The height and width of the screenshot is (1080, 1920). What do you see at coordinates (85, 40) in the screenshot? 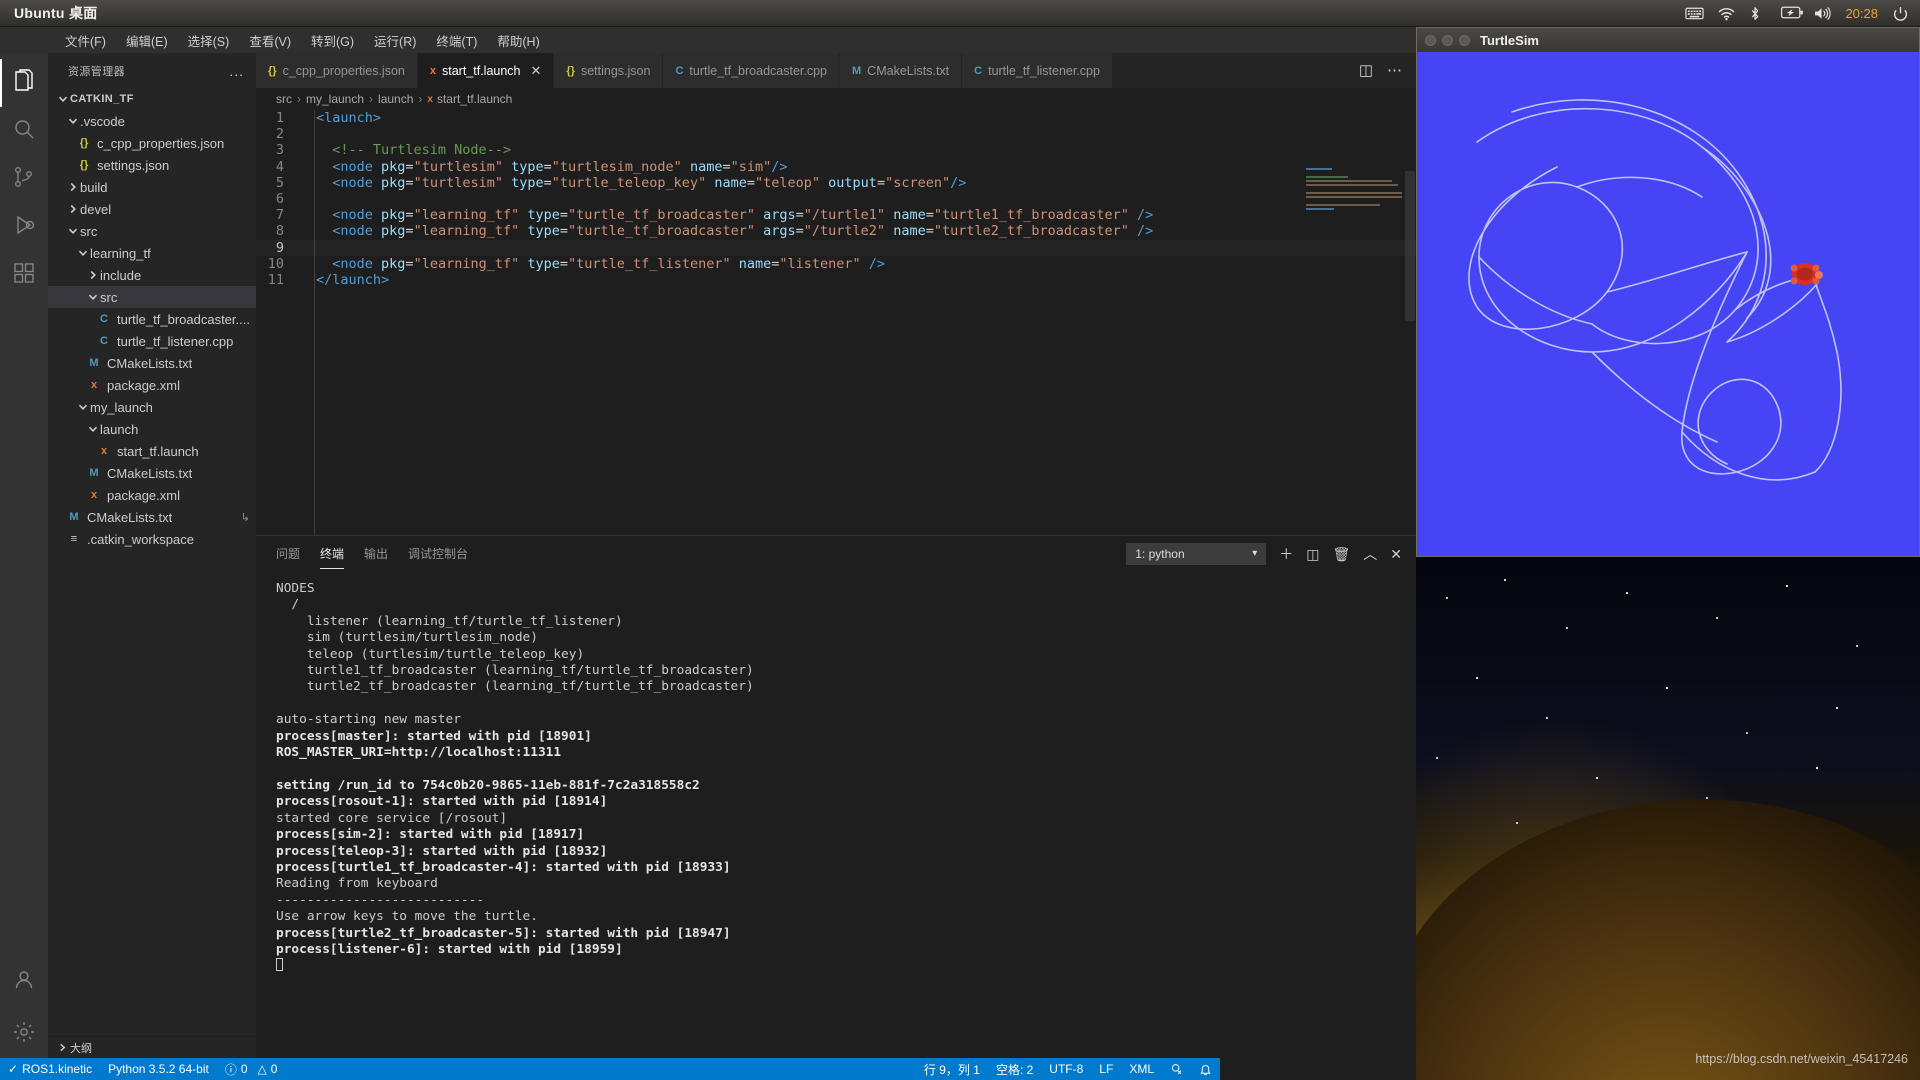
I see `menu-file: 文件(F)` at bounding box center [85, 40].